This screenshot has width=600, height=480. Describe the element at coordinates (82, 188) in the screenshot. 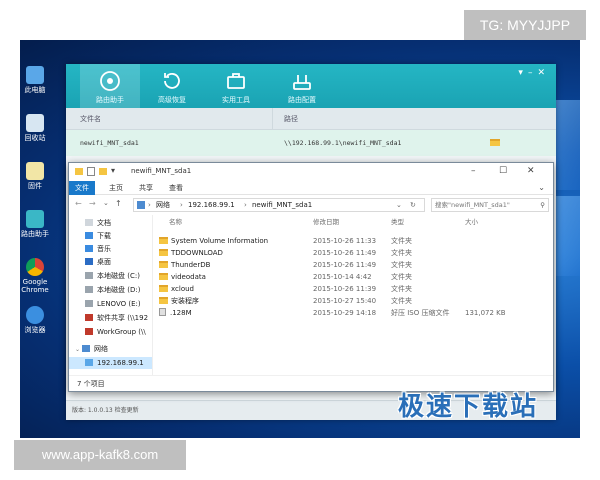

I see `tab-file: 文件` at that location.